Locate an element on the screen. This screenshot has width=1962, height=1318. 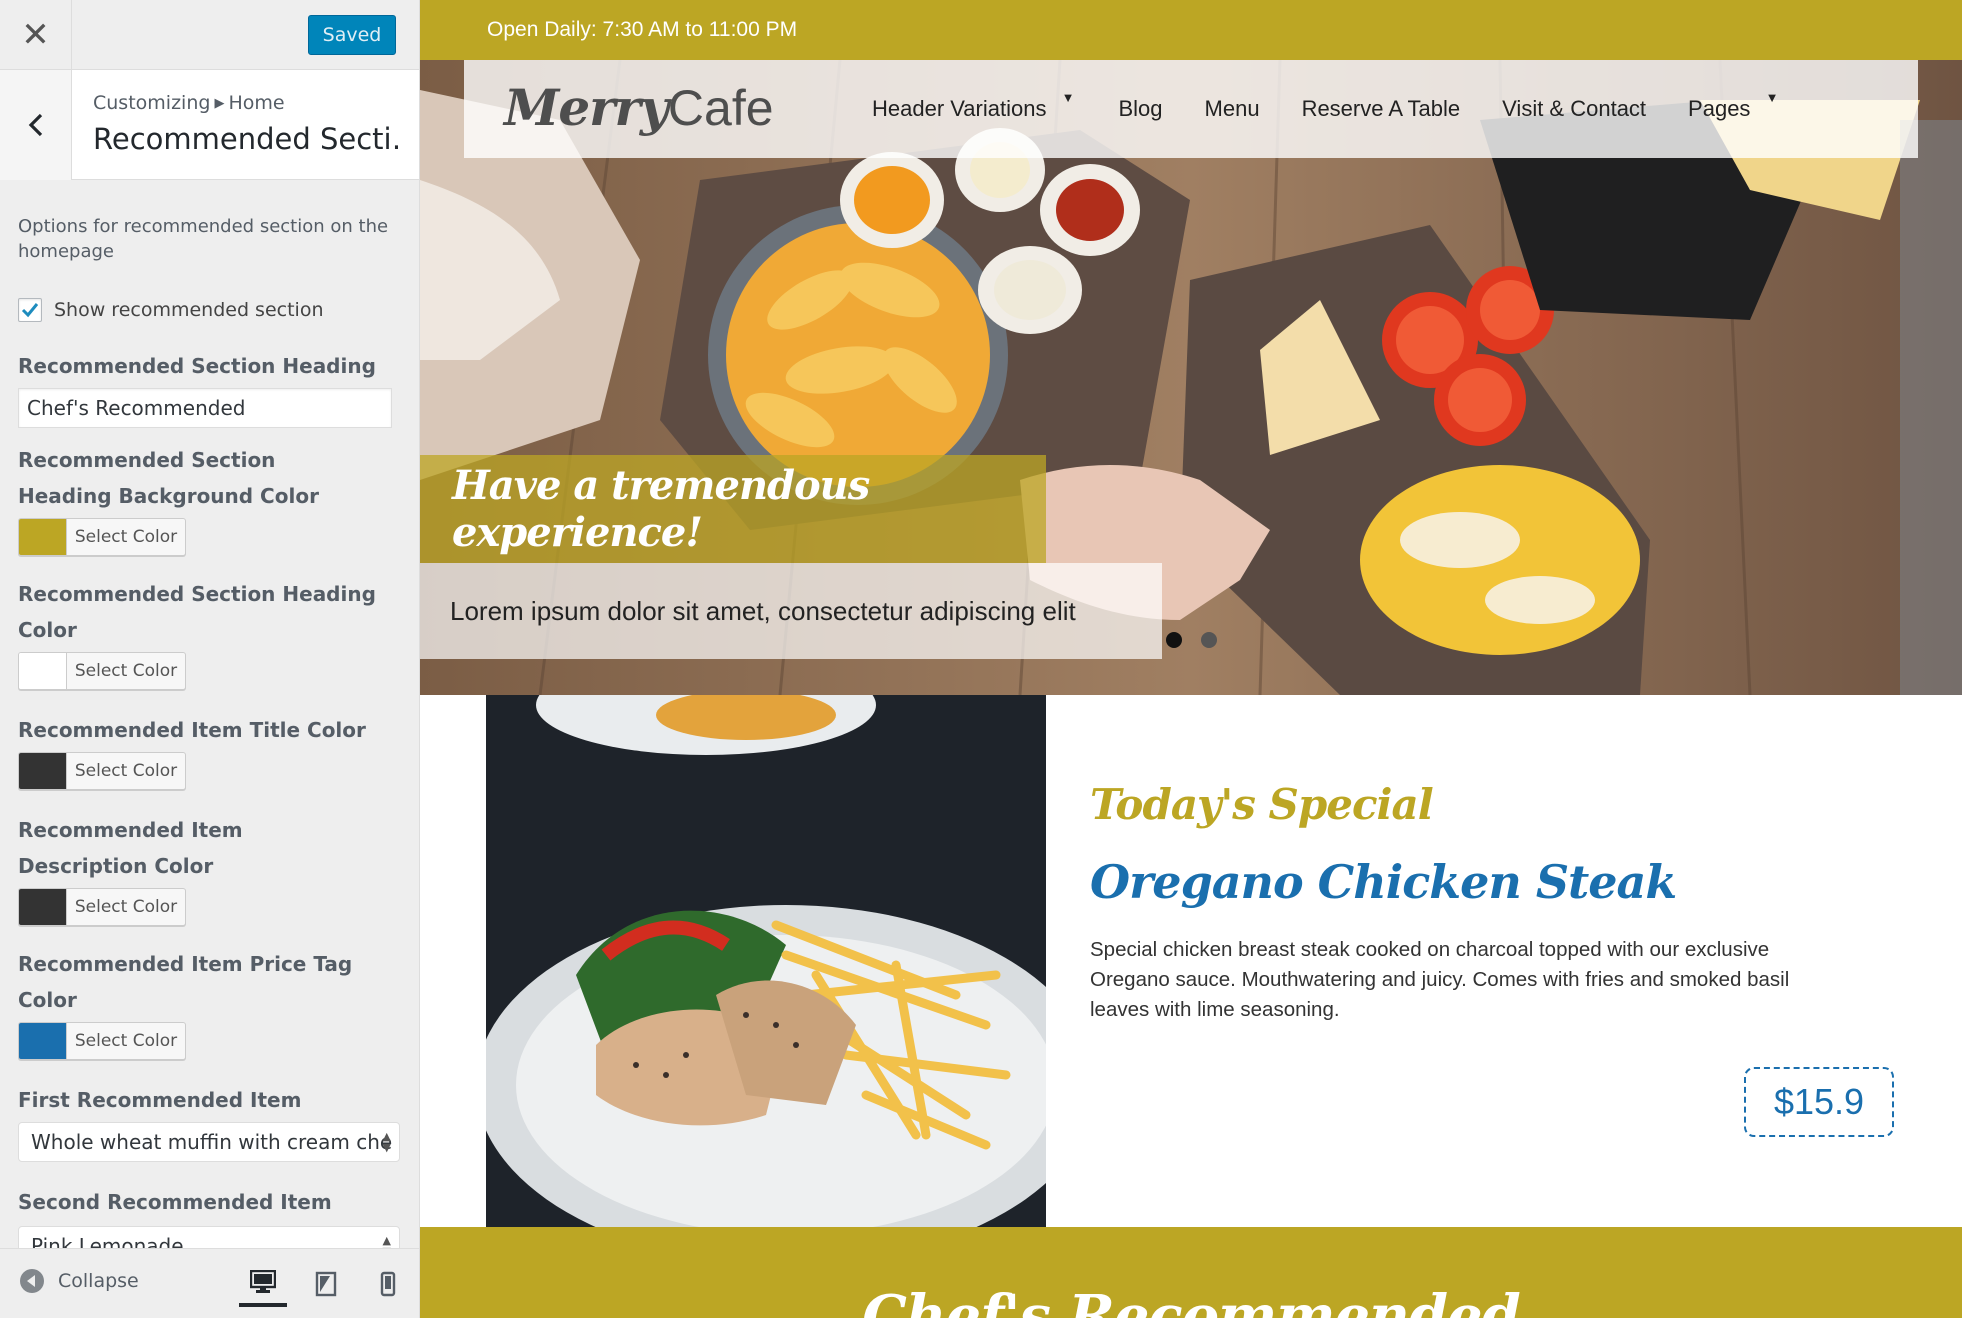
nav-reserve-a-table: Reserve A Table is located at coordinates (1381, 109).